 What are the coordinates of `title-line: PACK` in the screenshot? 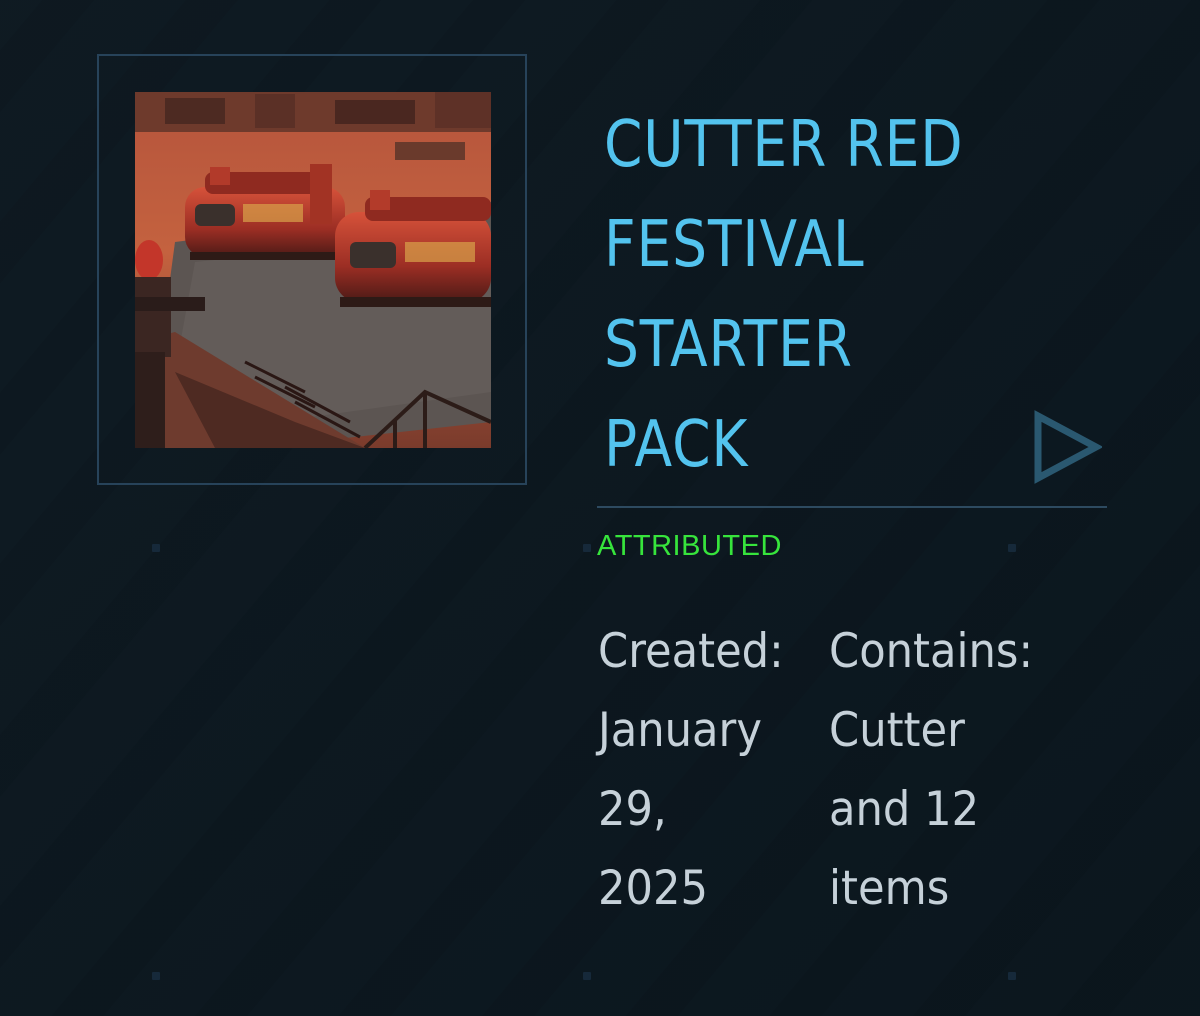 It's located at (676, 445).